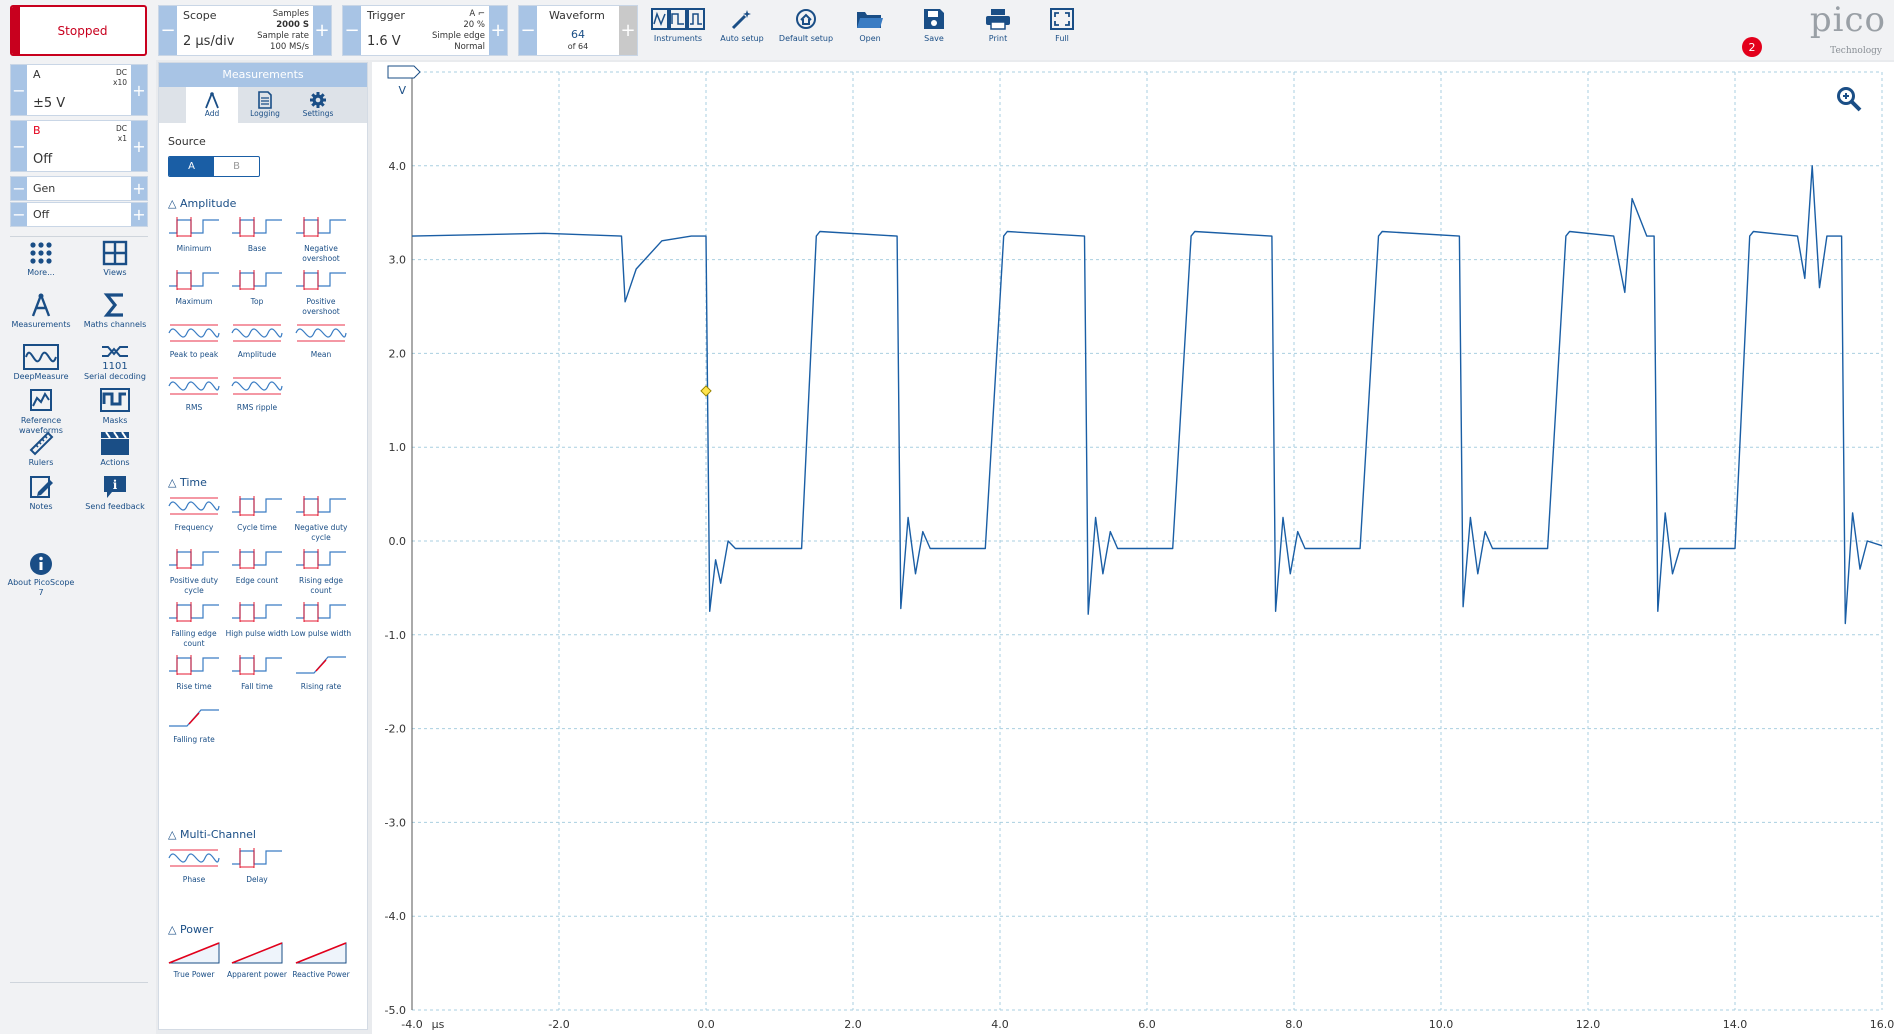  Describe the element at coordinates (321, 292) in the screenshot. I see `measurement-item-positive-overshoot: Positive overshoot` at that location.